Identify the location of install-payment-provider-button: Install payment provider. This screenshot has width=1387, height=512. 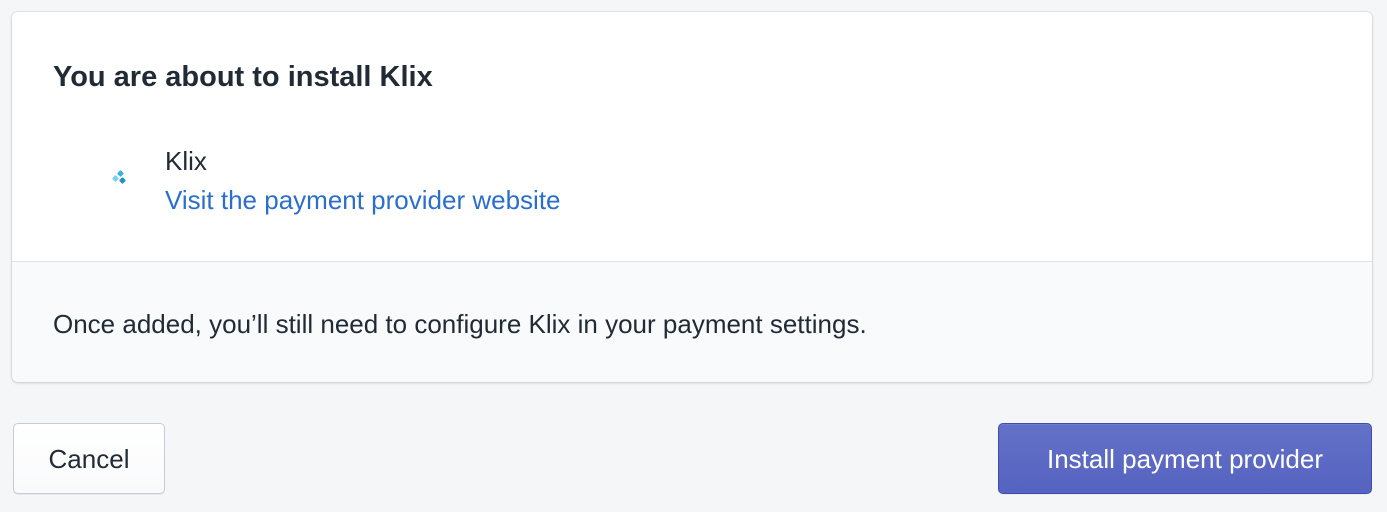
(1185, 458).